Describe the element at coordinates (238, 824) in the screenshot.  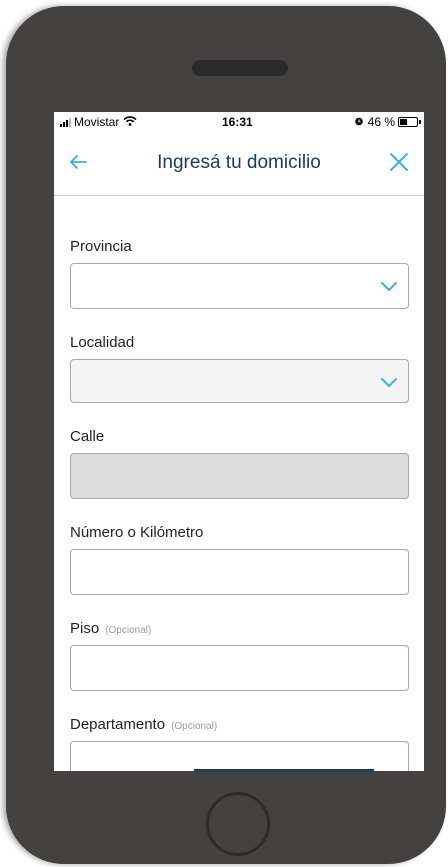
I see `home-button` at that location.